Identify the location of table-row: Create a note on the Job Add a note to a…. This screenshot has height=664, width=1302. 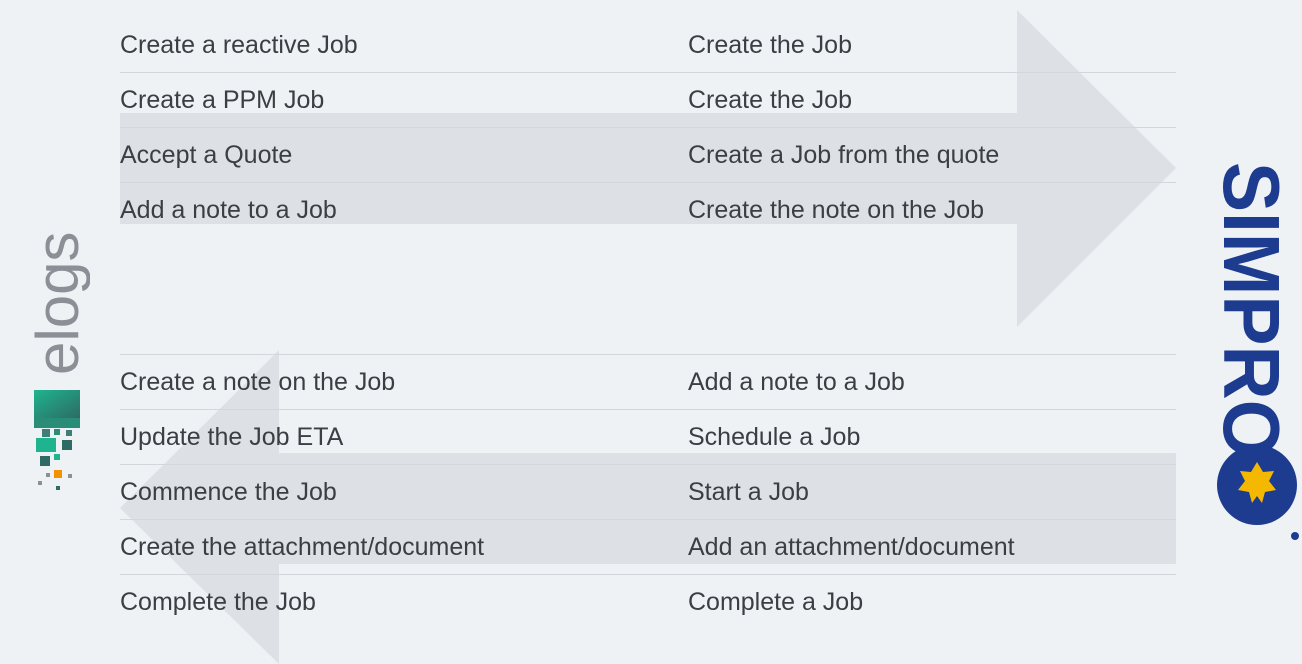
(648, 382).